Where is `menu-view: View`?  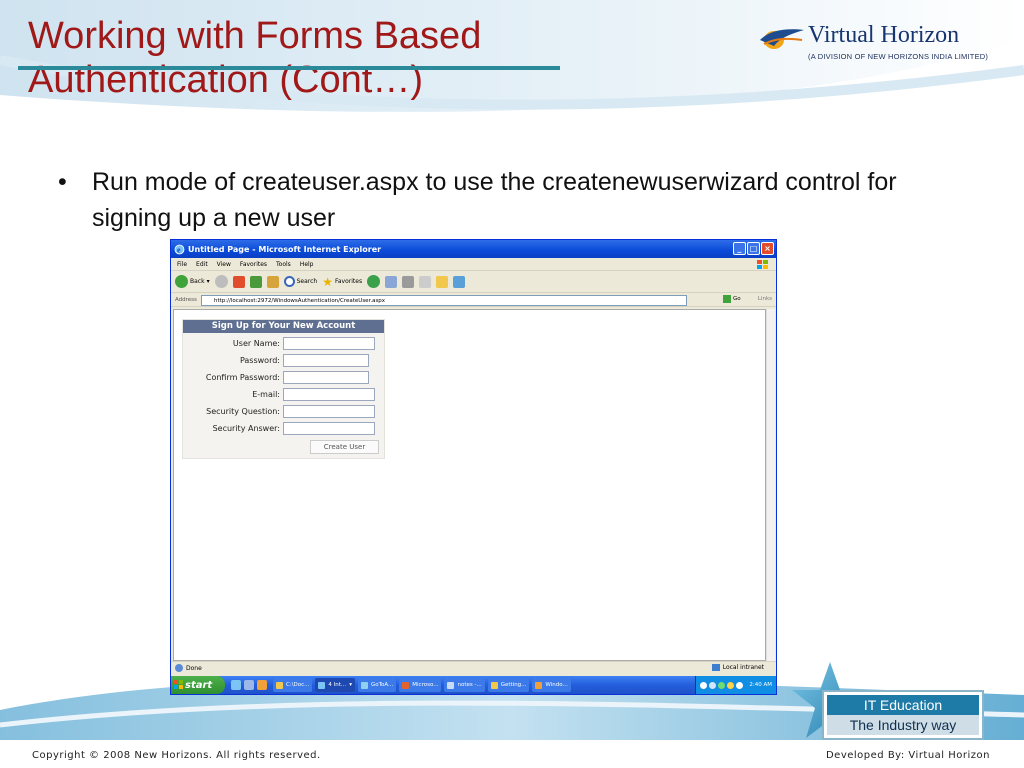
menu-view: View is located at coordinates (224, 264).